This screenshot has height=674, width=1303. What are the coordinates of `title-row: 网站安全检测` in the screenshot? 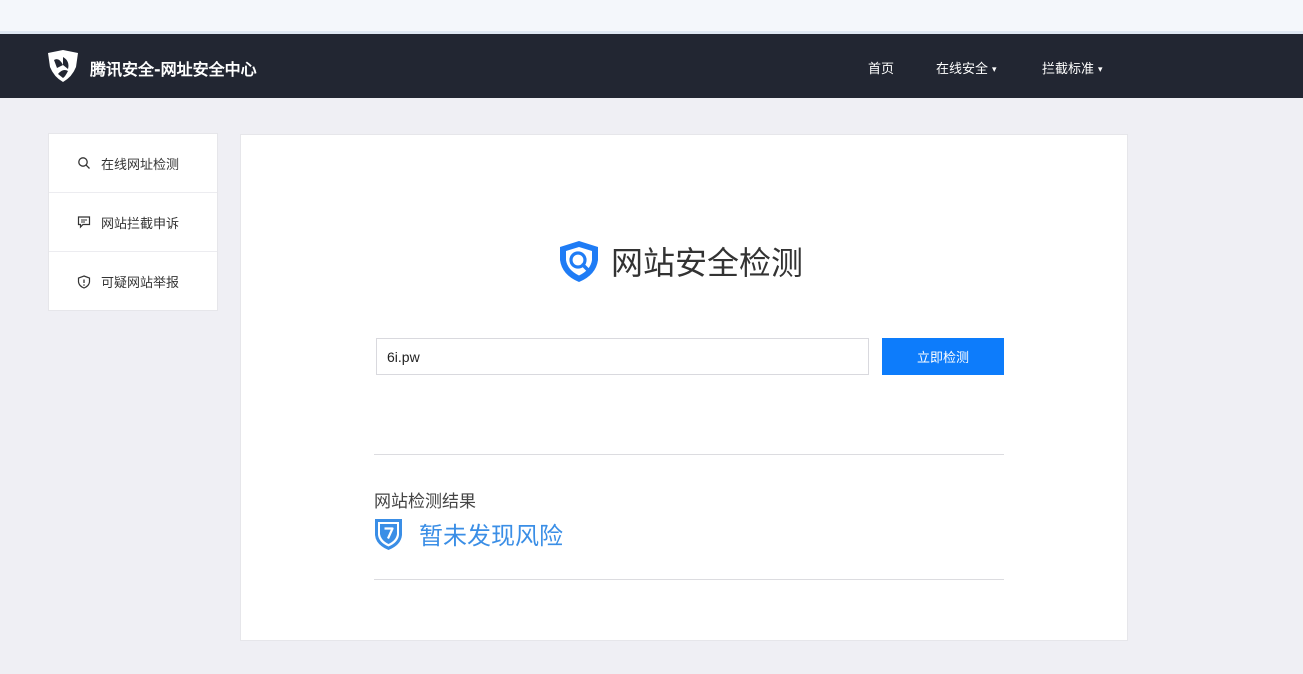 It's located at (679, 261).